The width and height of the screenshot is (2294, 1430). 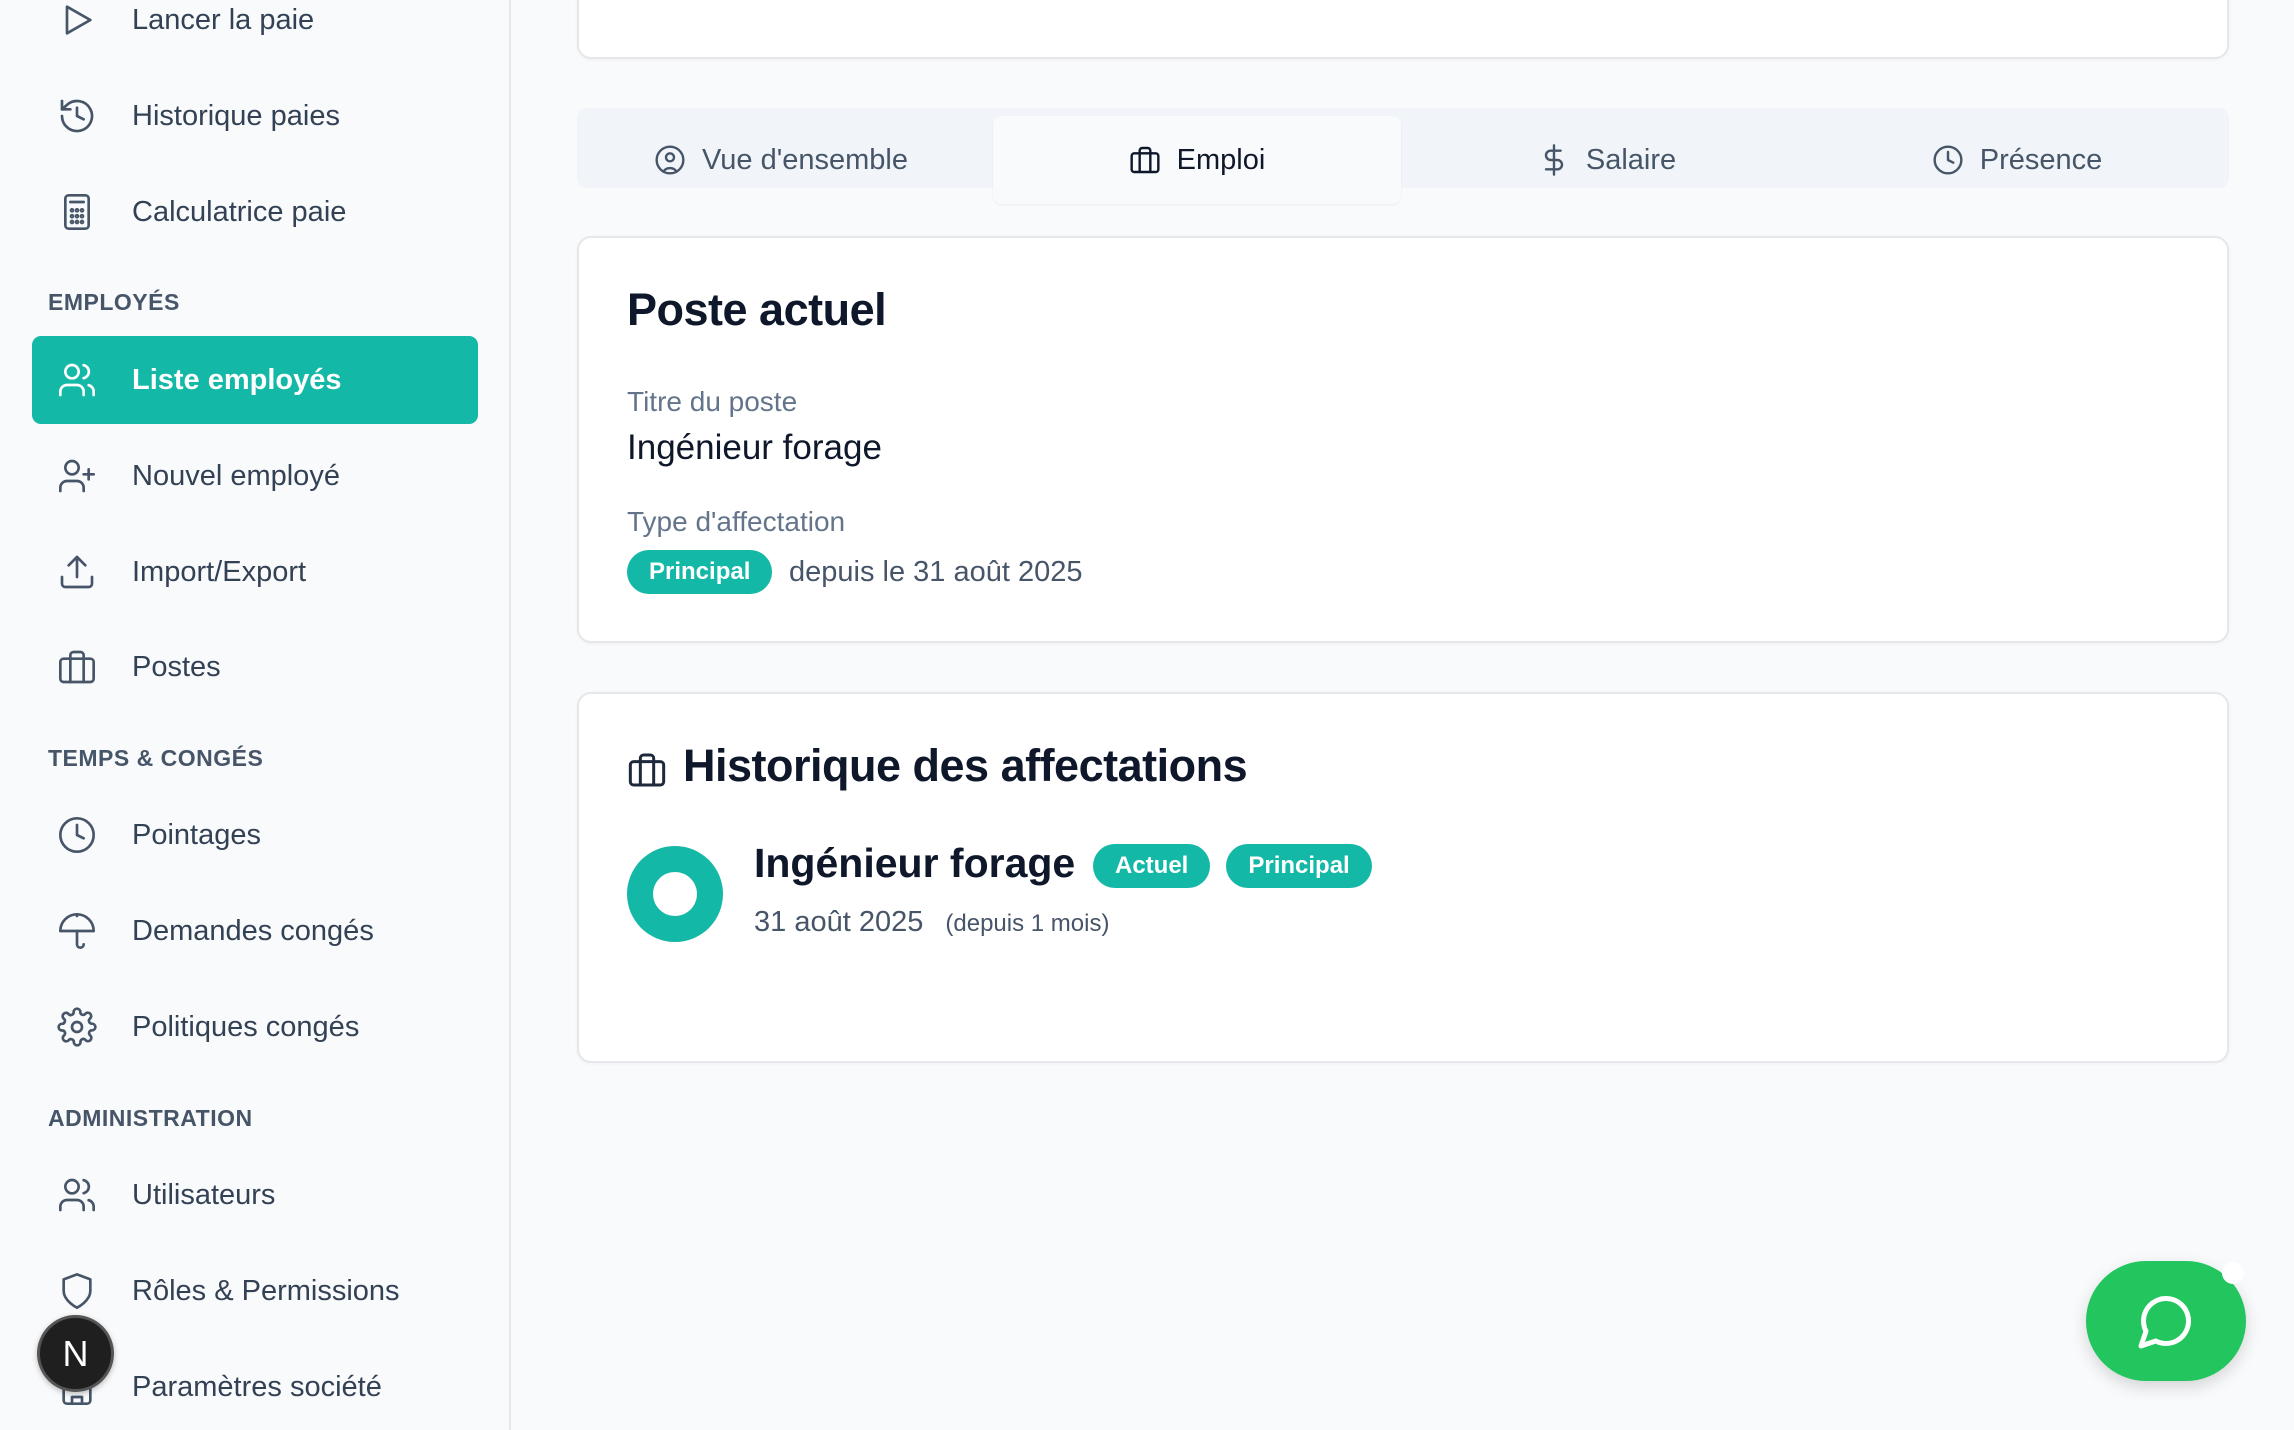 I want to click on card-title: Poste actuel, so click(x=757, y=309).